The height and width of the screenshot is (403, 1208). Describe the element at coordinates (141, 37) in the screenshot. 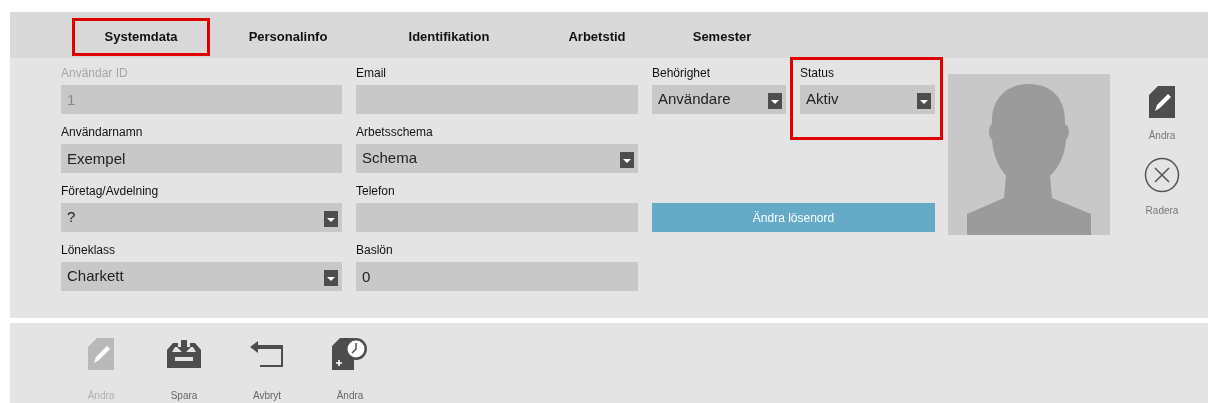

I see `tab: Systemdata` at that location.